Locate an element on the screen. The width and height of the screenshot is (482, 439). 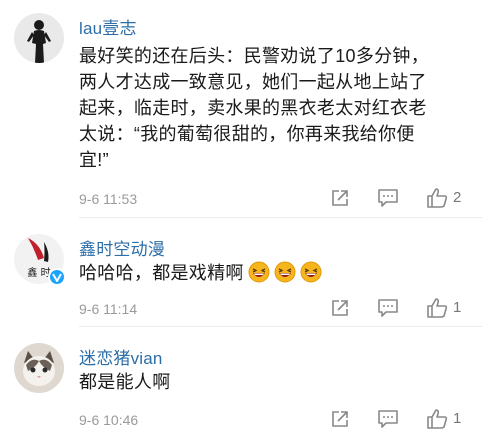
like-count: 2 is located at coordinates (457, 197).